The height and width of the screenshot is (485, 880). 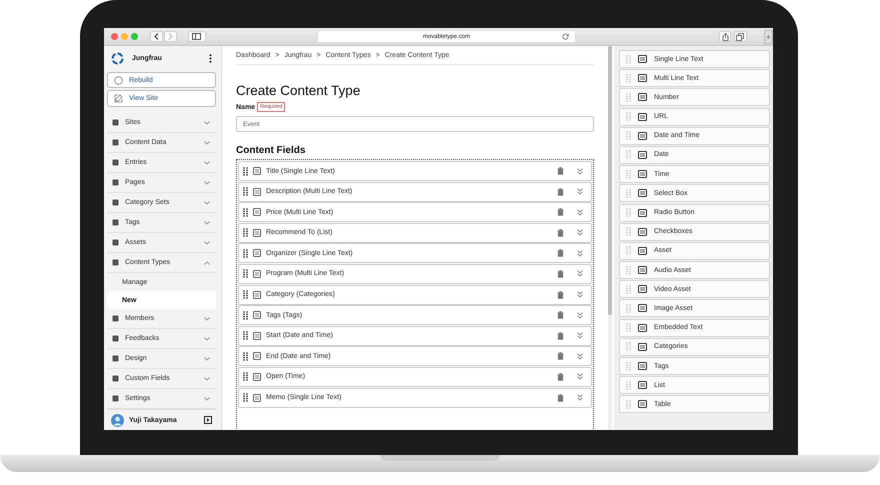 What do you see at coordinates (271, 150) in the screenshot?
I see `section-title: Content Fields` at bounding box center [271, 150].